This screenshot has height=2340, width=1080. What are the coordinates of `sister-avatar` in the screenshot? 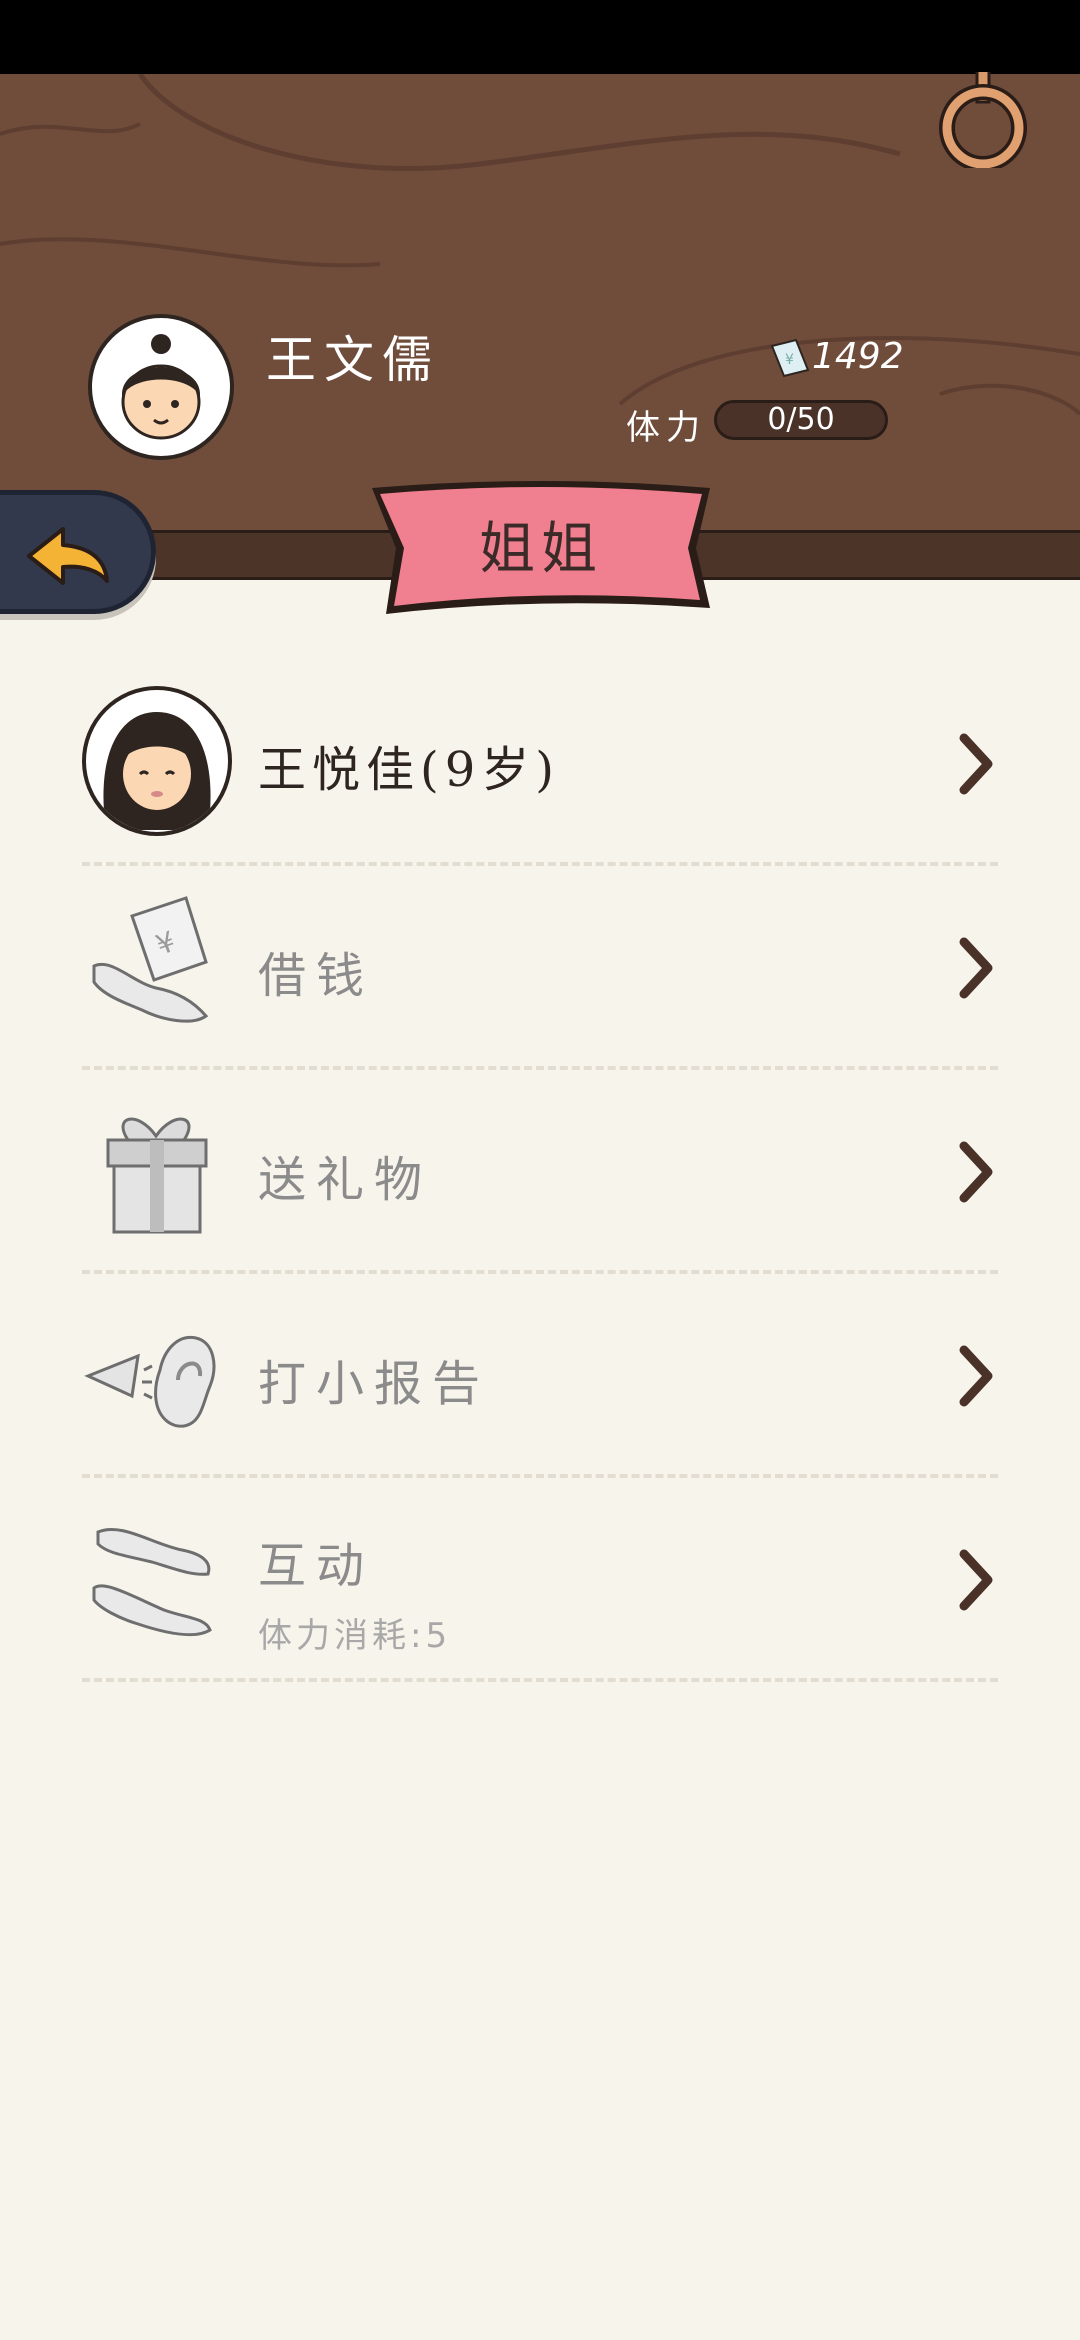 It's located at (157, 761).